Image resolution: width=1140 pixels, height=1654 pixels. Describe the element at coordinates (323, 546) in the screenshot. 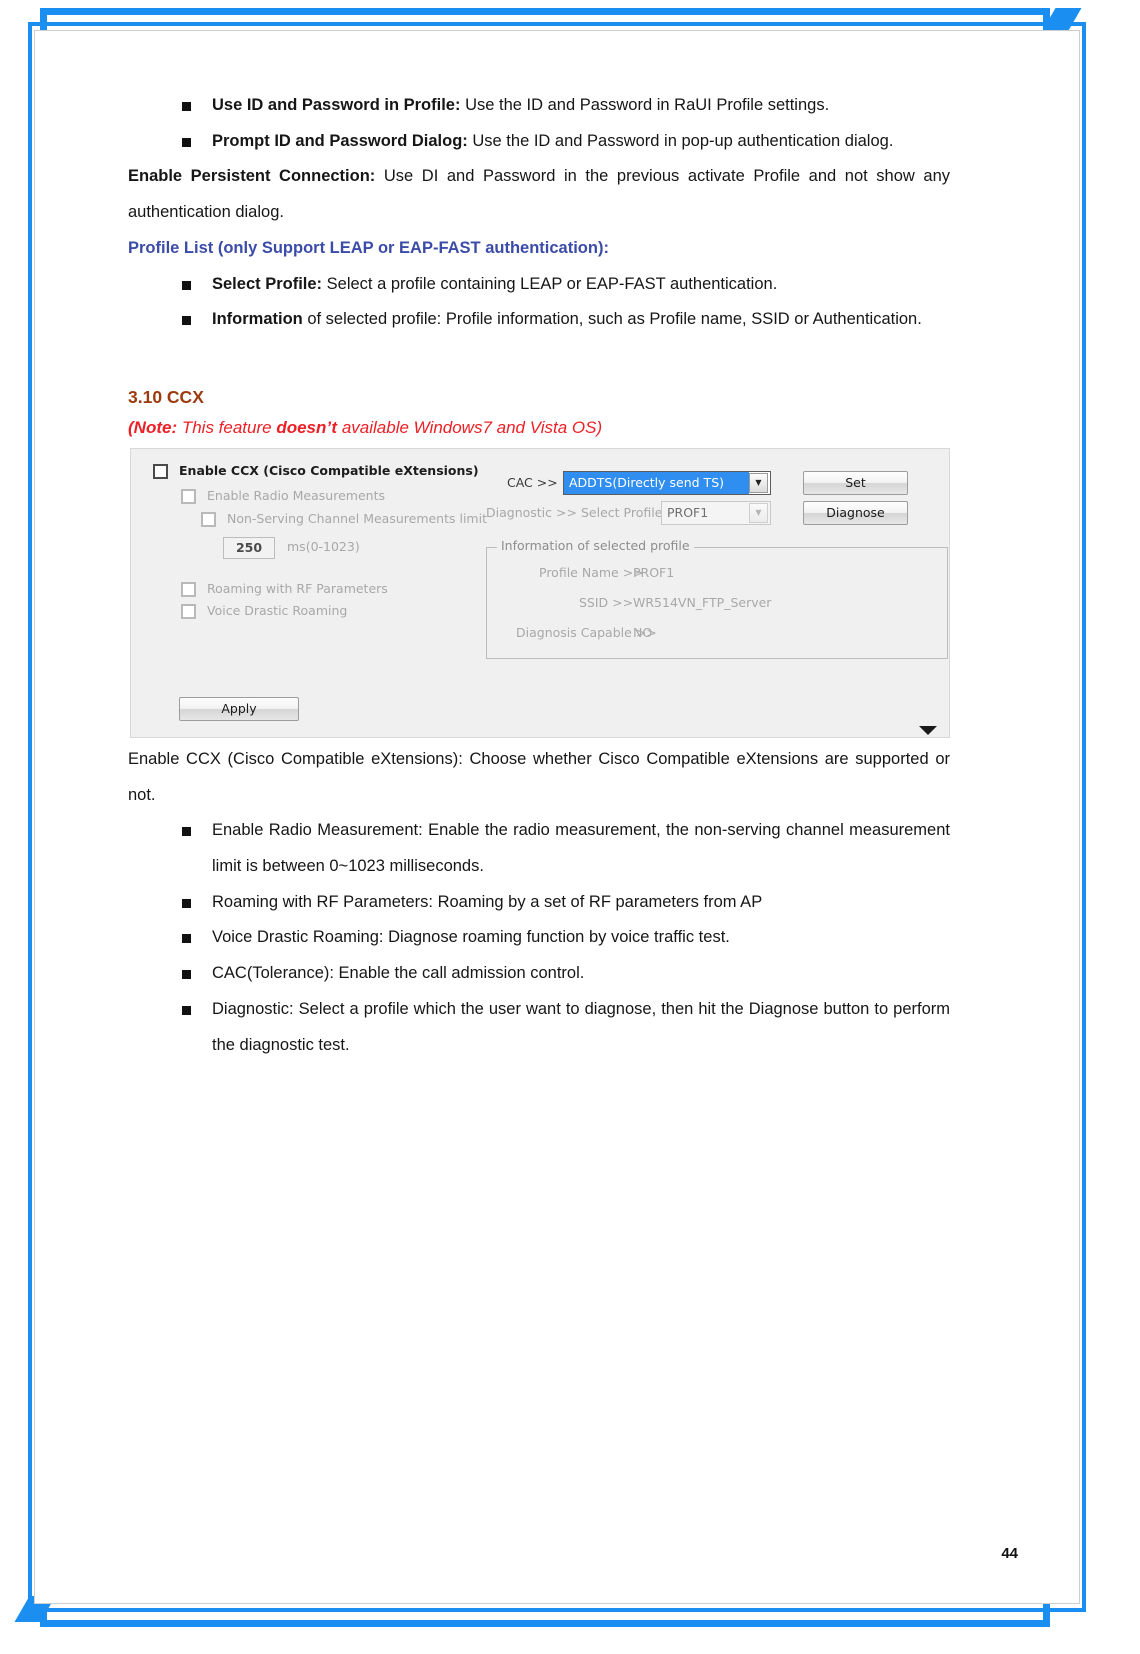

I see `label-ms-range: ms(0-1023)` at that location.